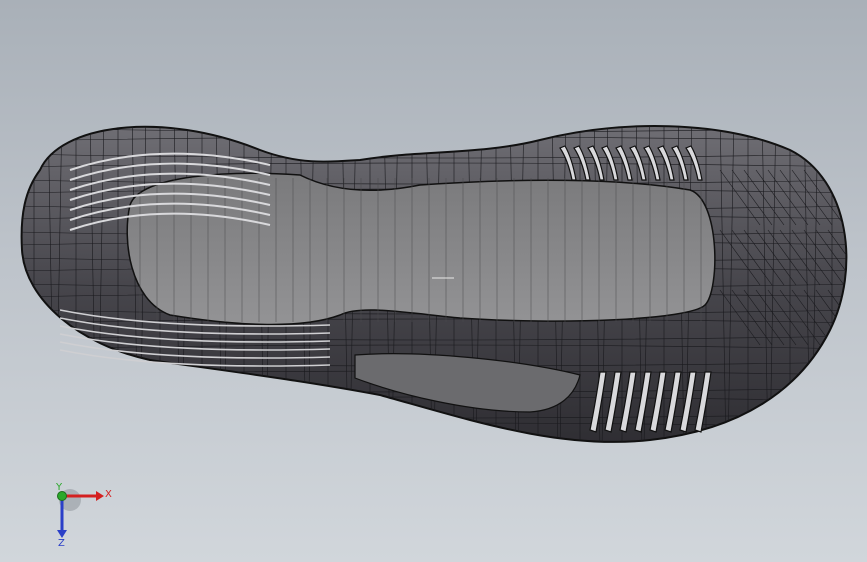 The height and width of the screenshot is (562, 867). Describe the element at coordinates (62, 534) in the screenshot. I see `z-axis-arrow-icon` at that location.